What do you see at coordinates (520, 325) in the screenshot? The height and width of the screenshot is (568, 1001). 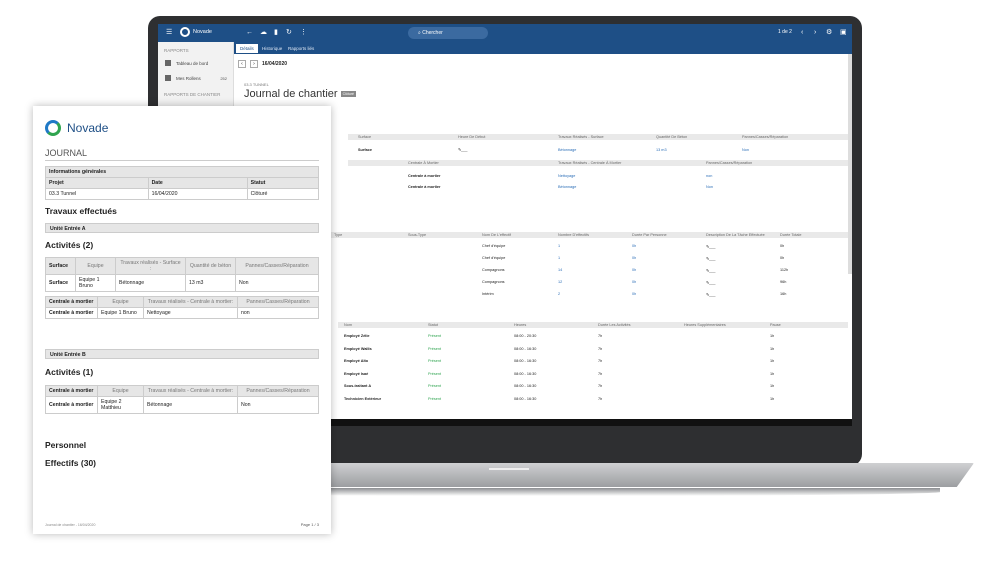 I see `table4-col-heures: Heures` at bounding box center [520, 325].